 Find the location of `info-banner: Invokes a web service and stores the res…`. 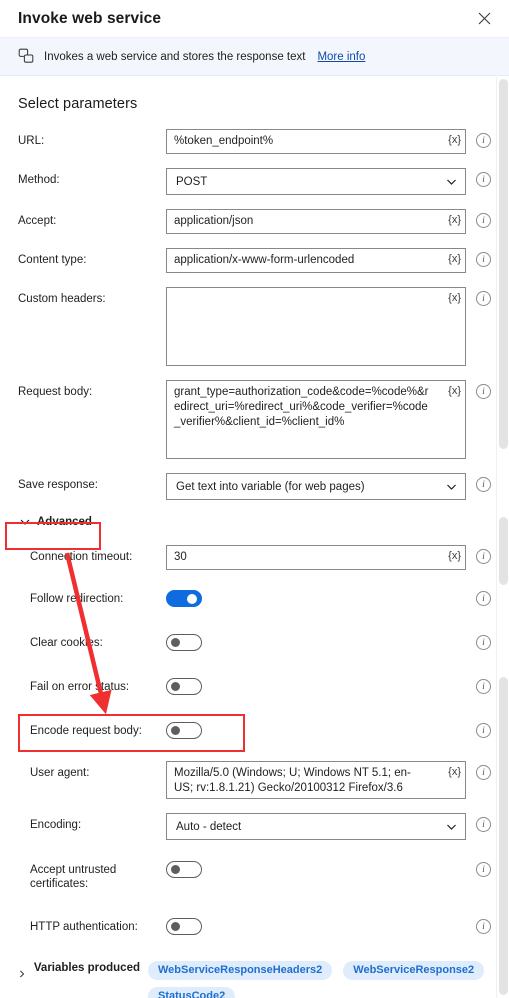

info-banner: Invokes a web service and stores the res… is located at coordinates (254, 56).